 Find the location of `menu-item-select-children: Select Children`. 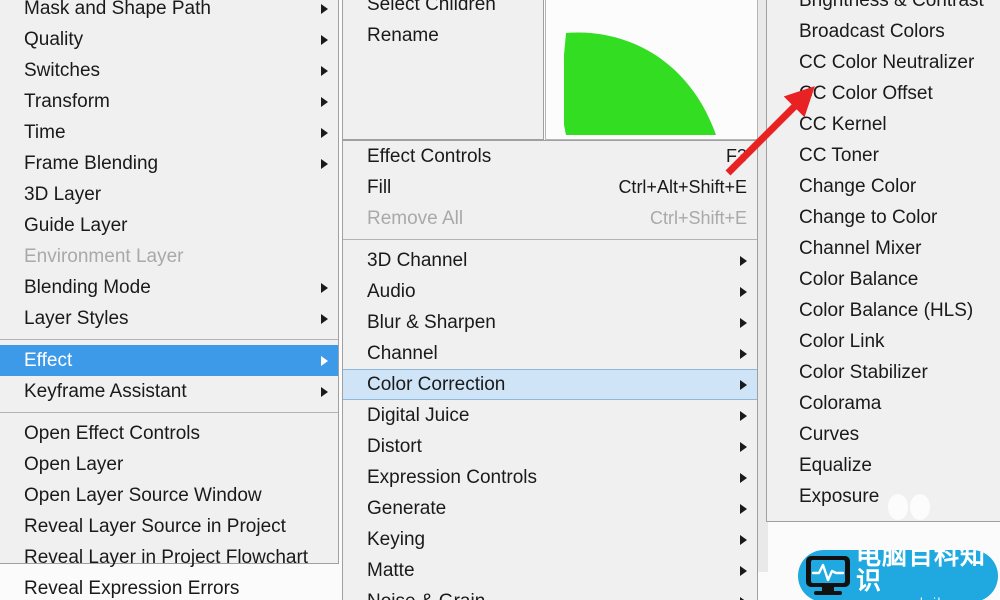

menu-item-select-children: Select Children is located at coordinates (443, 10).